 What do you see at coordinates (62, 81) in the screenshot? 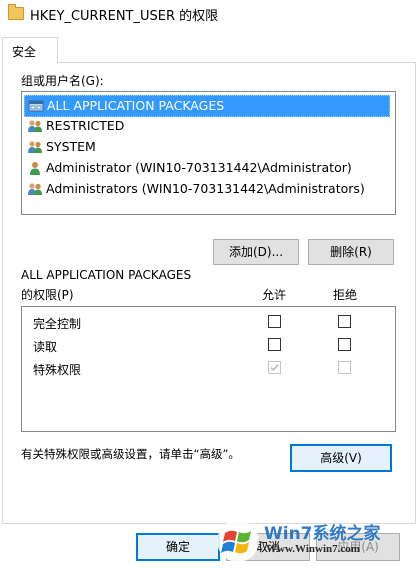
I see `groups-label: 组或用户名(G):` at bounding box center [62, 81].